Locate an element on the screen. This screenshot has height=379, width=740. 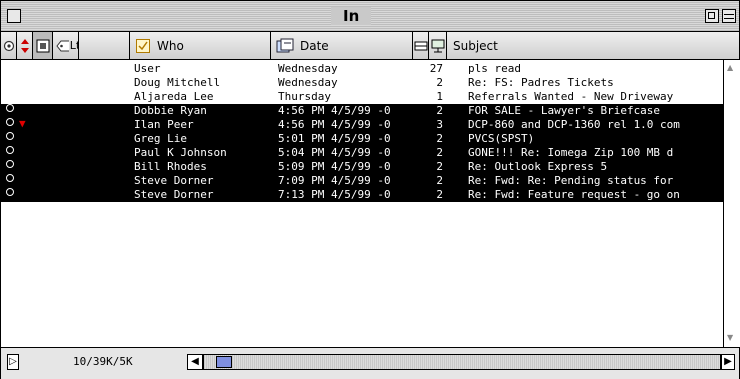
message-sender: Bill Rhodes is located at coordinates (170, 166).